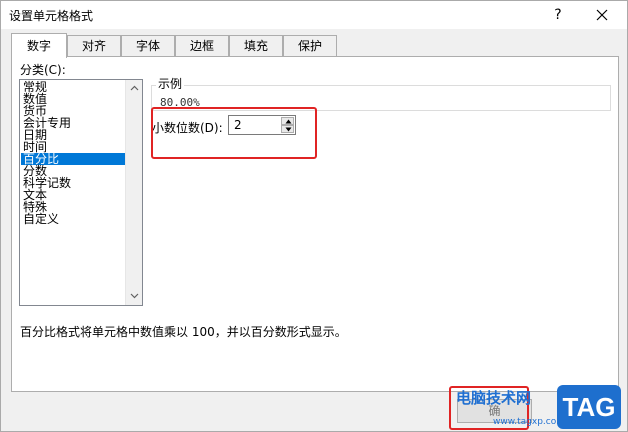 The width and height of the screenshot is (628, 432). I want to click on chevron-down-icon, so click(134, 296).